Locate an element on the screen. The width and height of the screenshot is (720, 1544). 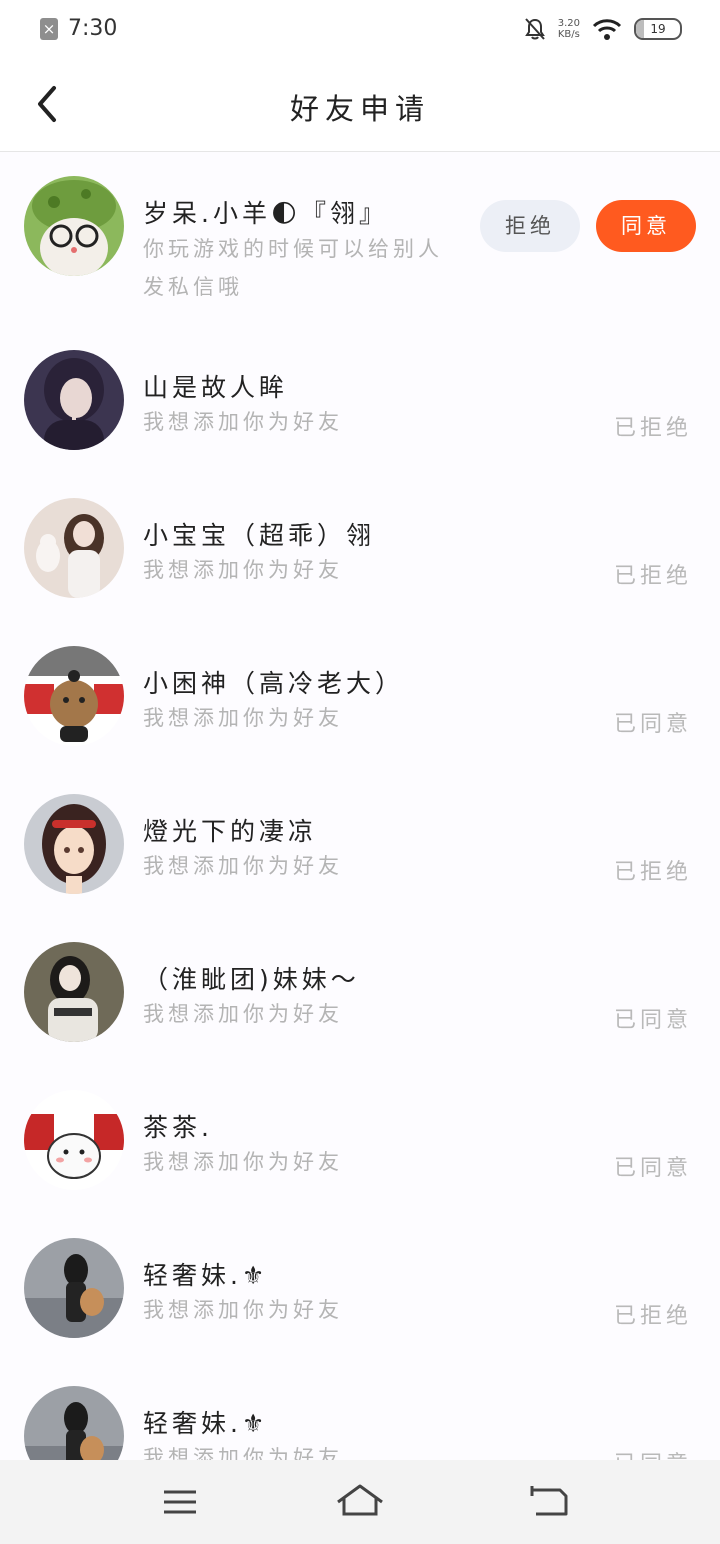
status-bar: × 7:30 3.20 KB/s 19 is located at coordinates (360, 29).